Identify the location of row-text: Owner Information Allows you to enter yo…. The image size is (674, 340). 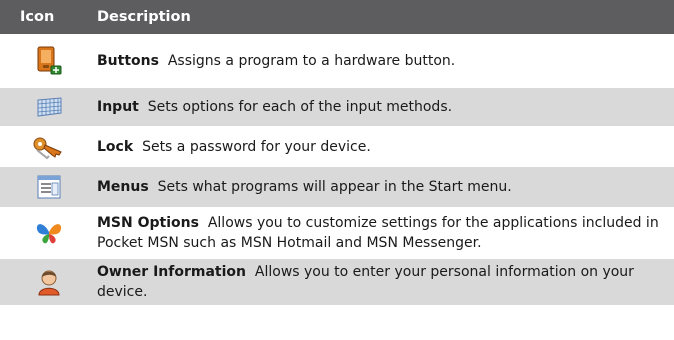
(385, 282).